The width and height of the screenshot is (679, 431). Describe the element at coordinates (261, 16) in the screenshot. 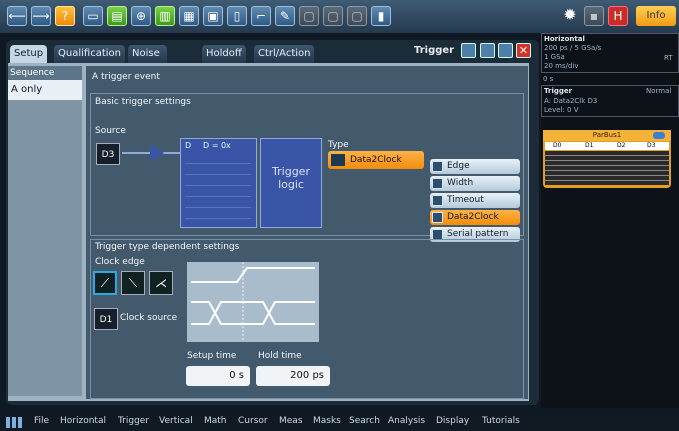

I see `marker-icon: ⌐` at that location.